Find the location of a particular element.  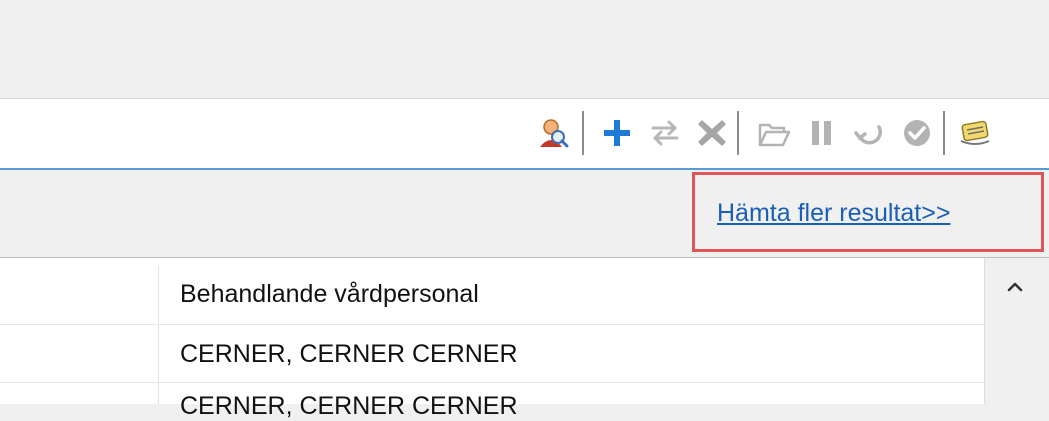

fetch-more-results-link: Hämta fler resultat>> is located at coordinates (833, 213).